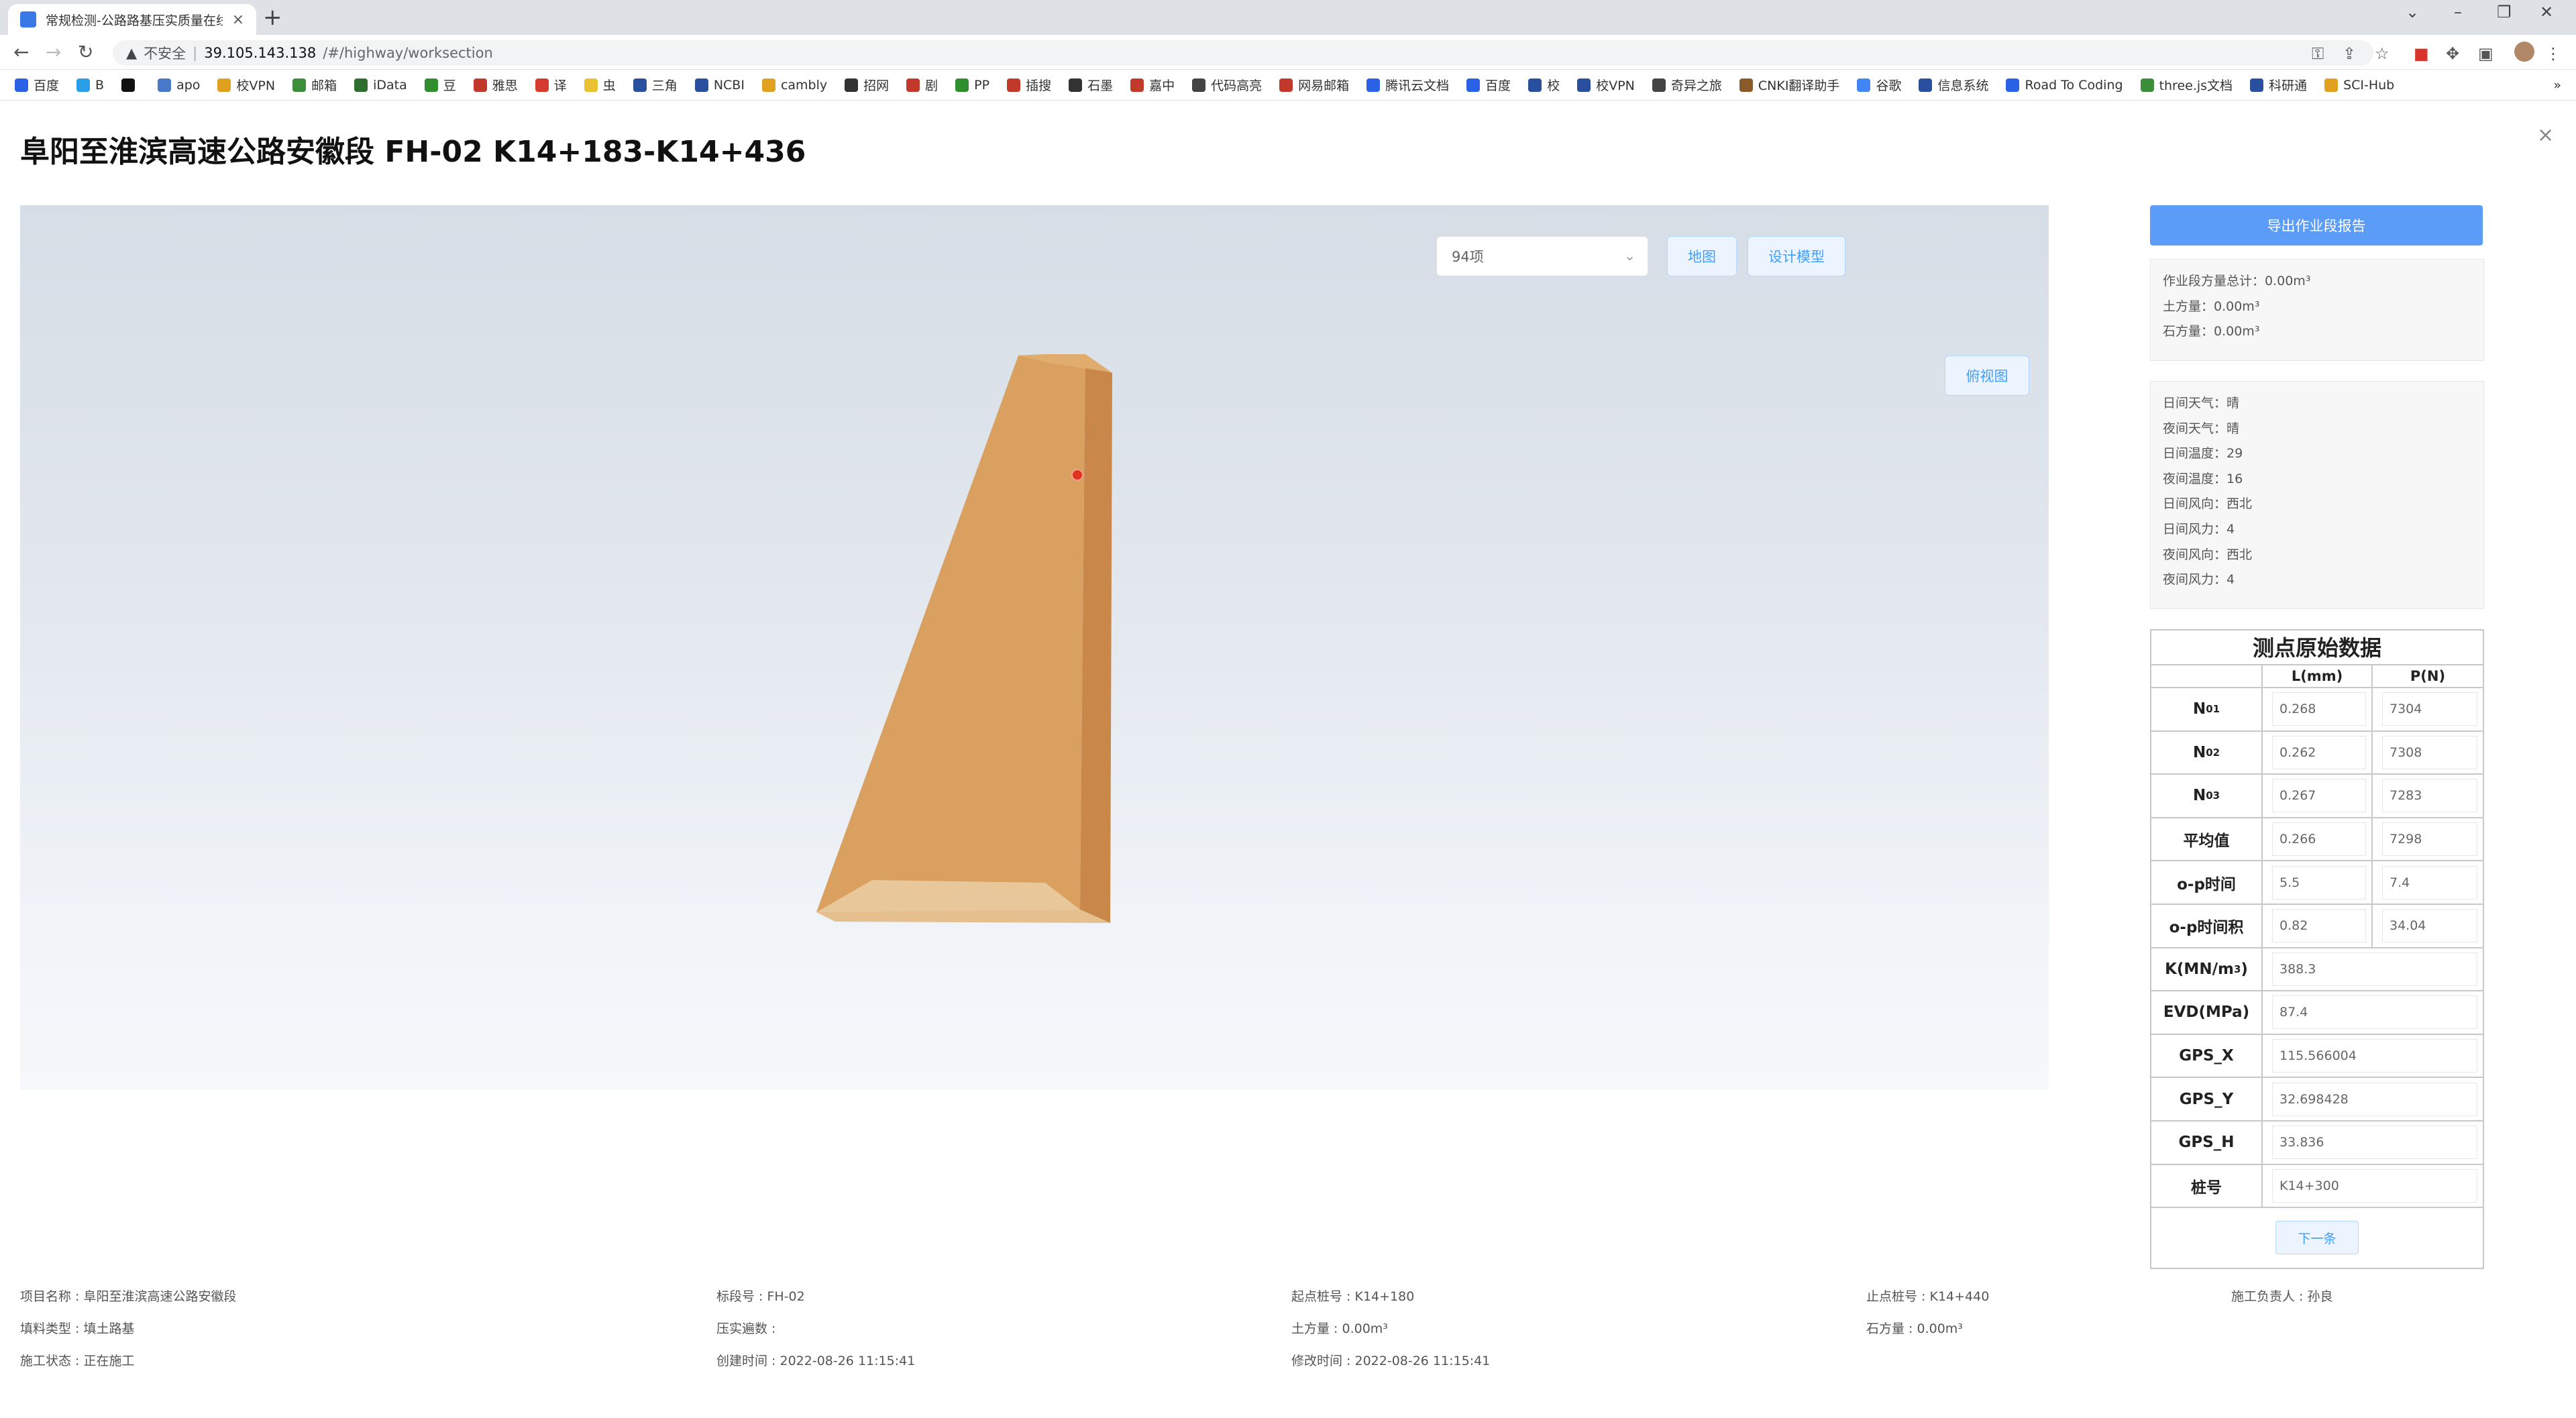 This screenshot has height=1418, width=2576. Describe the element at coordinates (2557, 85) in the screenshot. I see `bookmarks-overflow-icon: »` at that location.